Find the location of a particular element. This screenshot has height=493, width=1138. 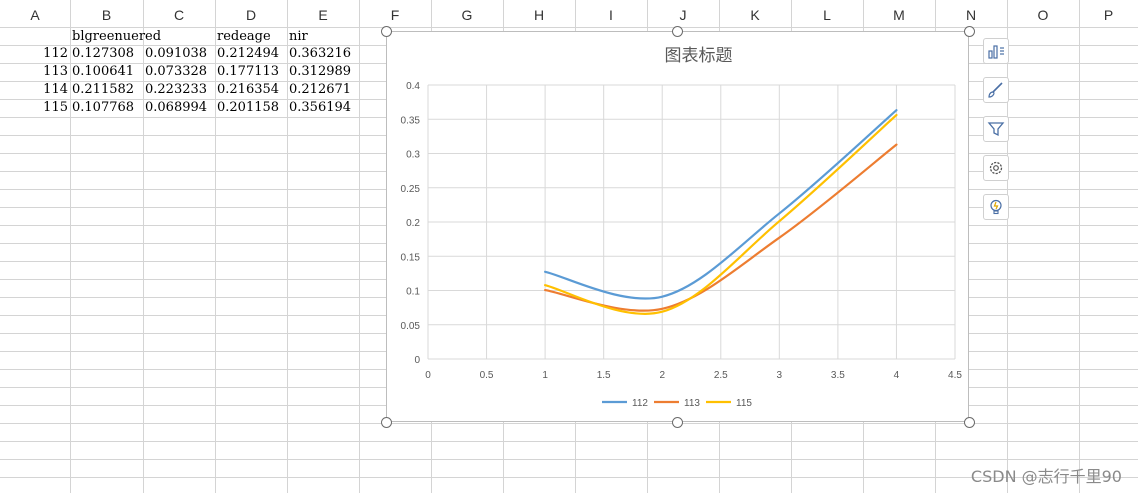

column-header-l: L is located at coordinates (827, 13).